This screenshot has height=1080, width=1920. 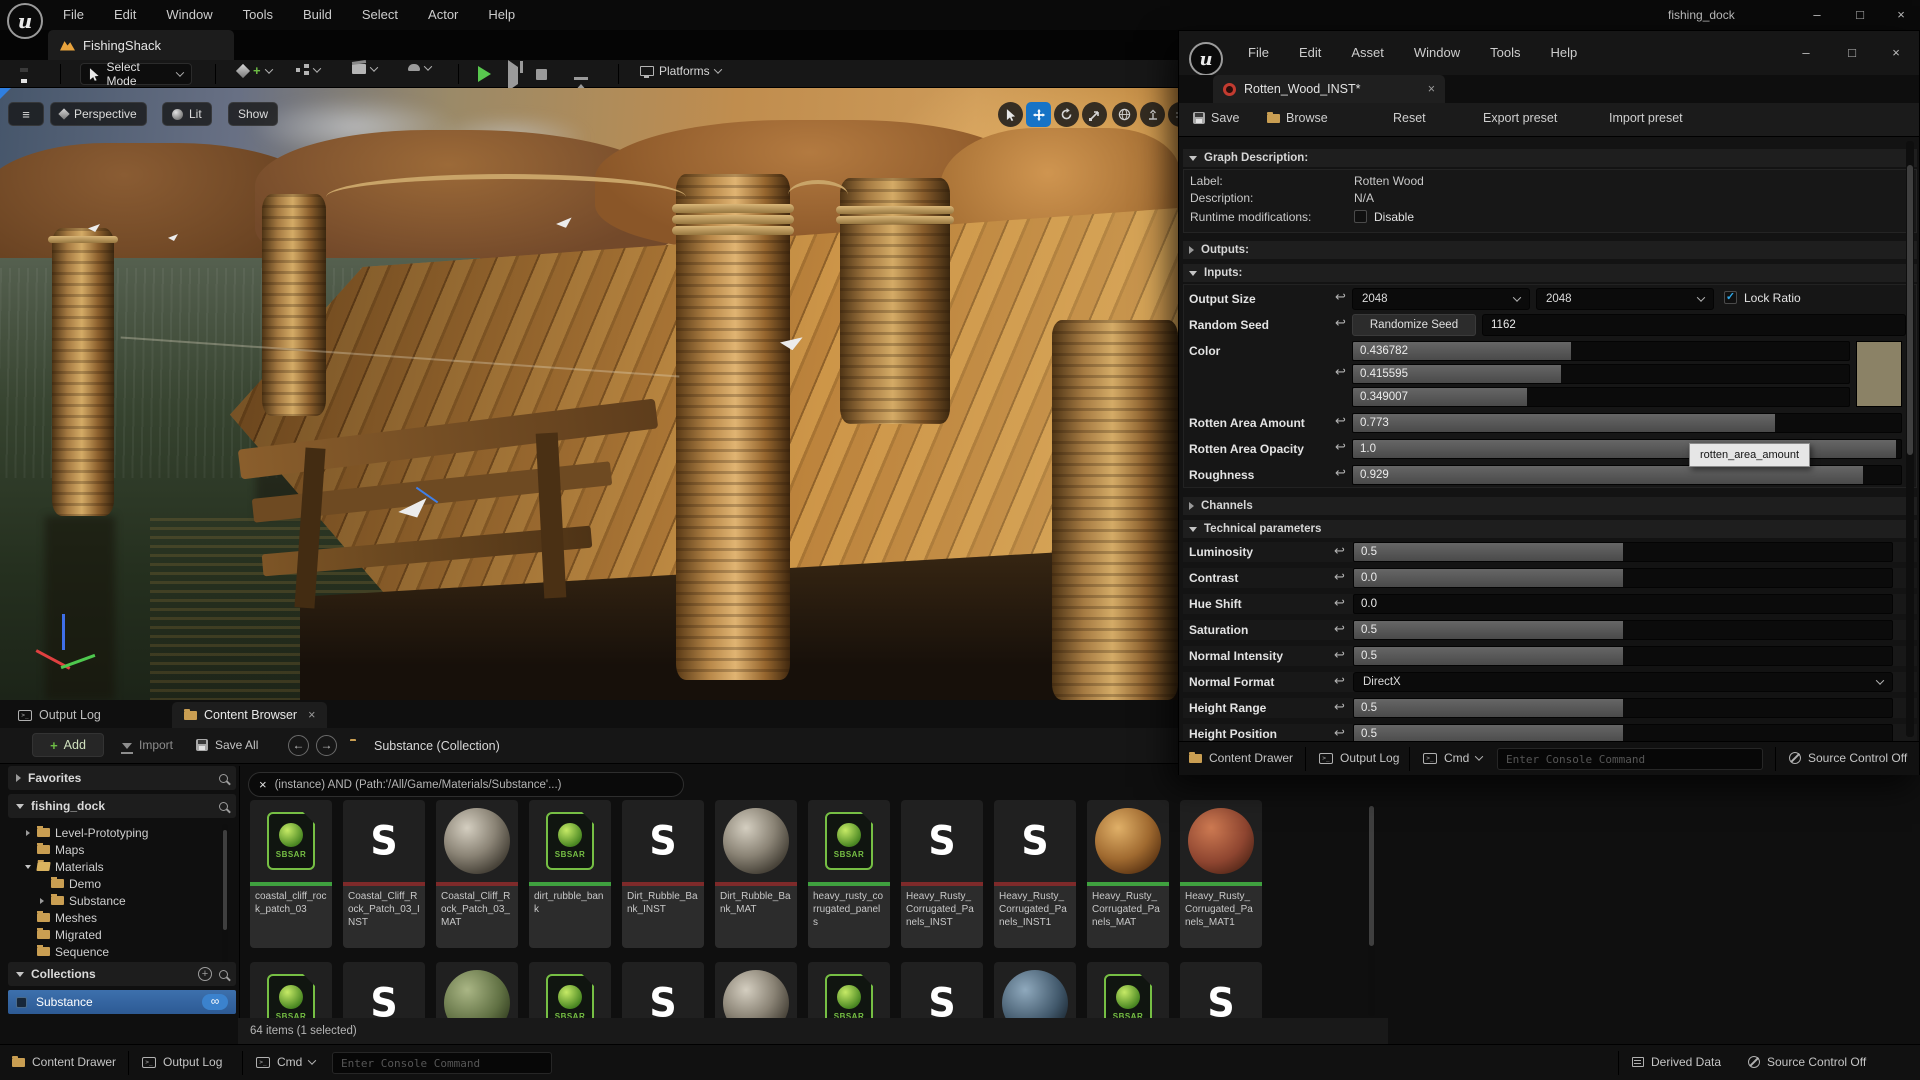 What do you see at coordinates (1550, 250) in the screenshot?
I see `outputs-section-header: Outputs:` at bounding box center [1550, 250].